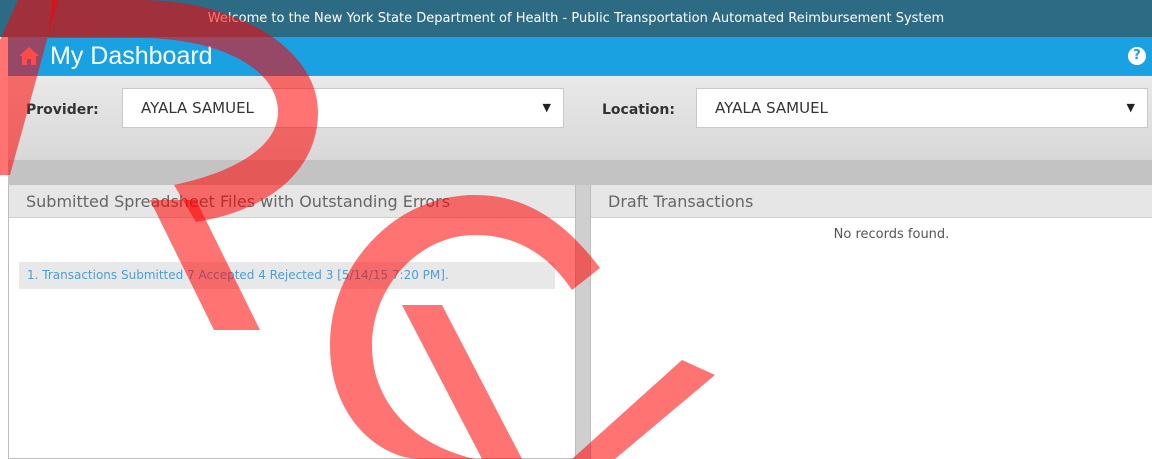  I want to click on dashboard-header: My Dashboard ?, so click(580, 56).